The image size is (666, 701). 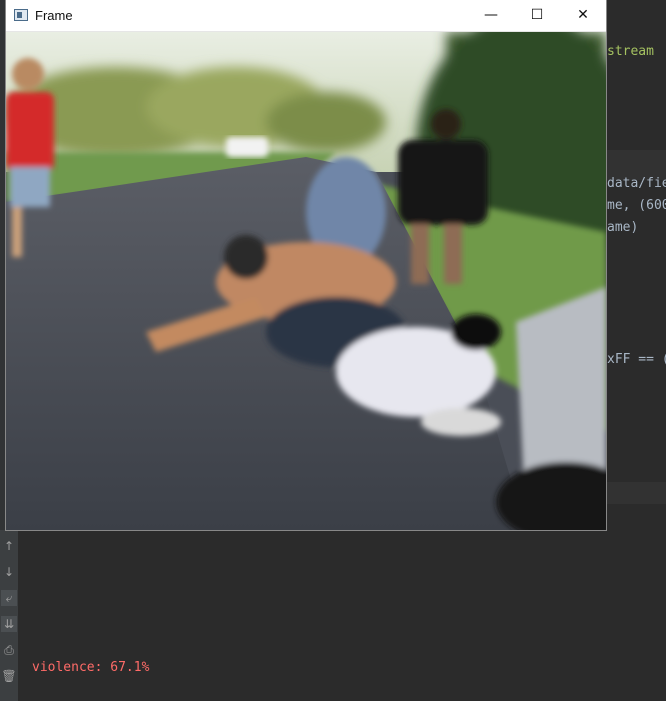 I want to click on print-icon: ⎙, so click(x=9, y=650).